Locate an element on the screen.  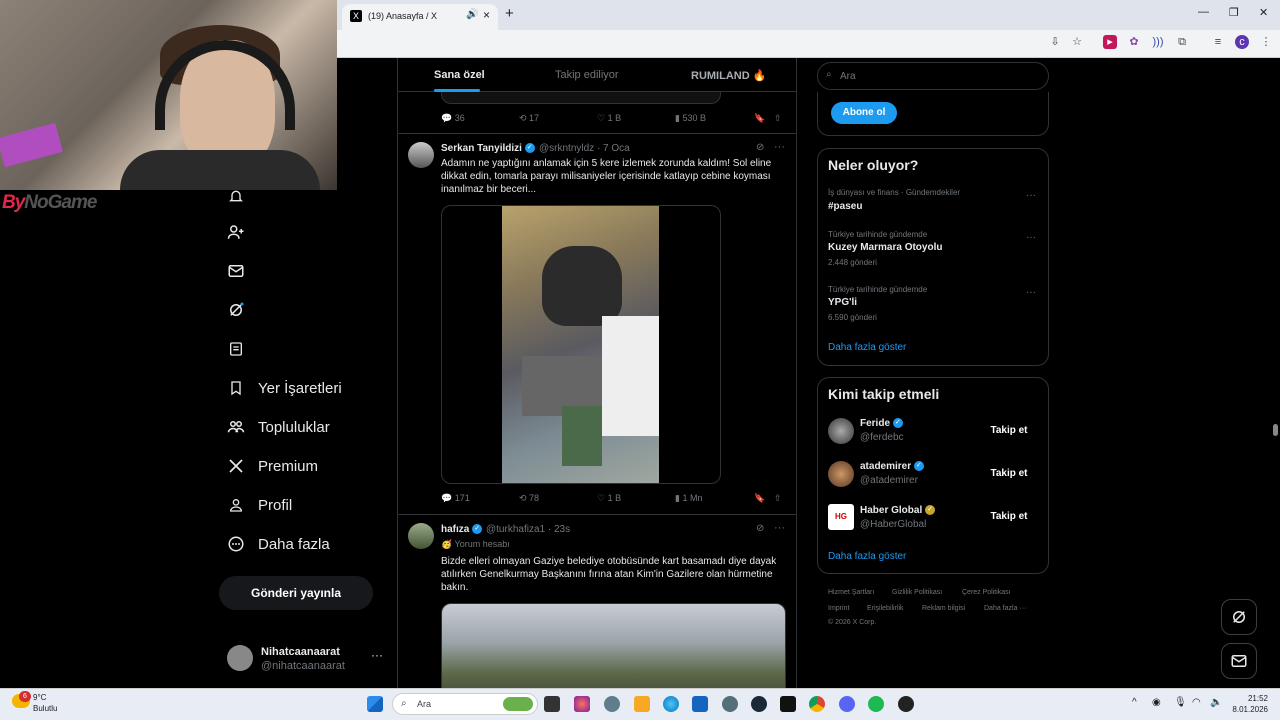
install-app-icon: ⇩ is located at coordinates (1055, 42).